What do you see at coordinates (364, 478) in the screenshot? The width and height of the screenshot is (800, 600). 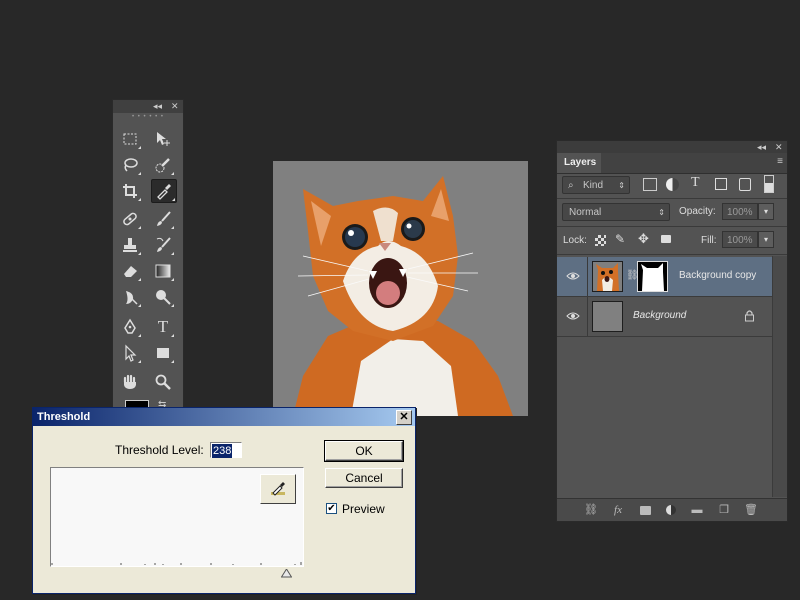 I see `cancel-button: Cancel` at bounding box center [364, 478].